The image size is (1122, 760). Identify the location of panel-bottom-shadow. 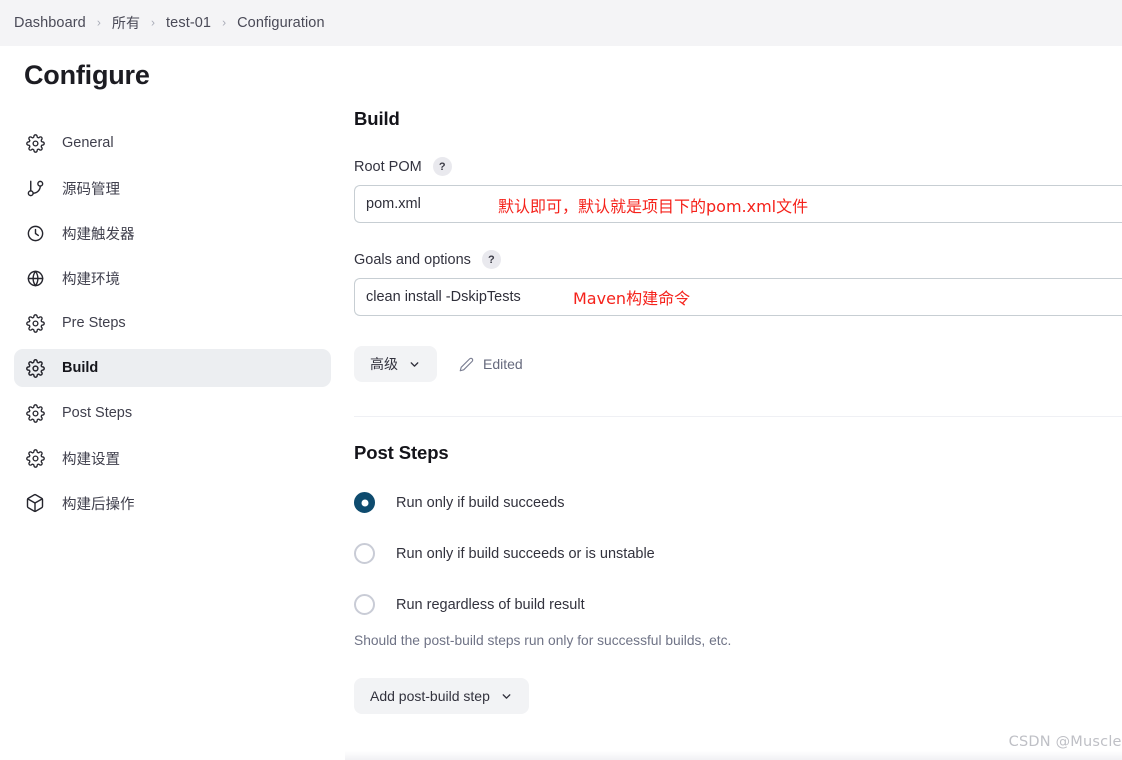
(733, 755).